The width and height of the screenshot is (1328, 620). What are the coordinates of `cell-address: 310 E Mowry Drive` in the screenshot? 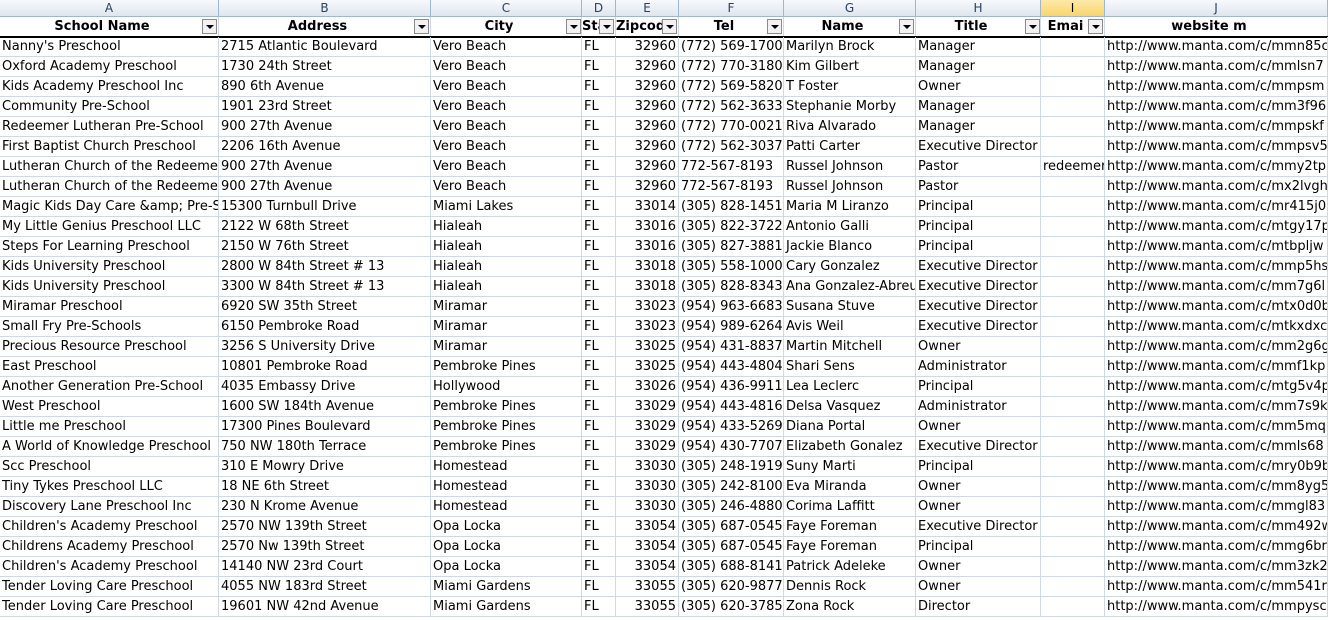 It's located at (325, 467).